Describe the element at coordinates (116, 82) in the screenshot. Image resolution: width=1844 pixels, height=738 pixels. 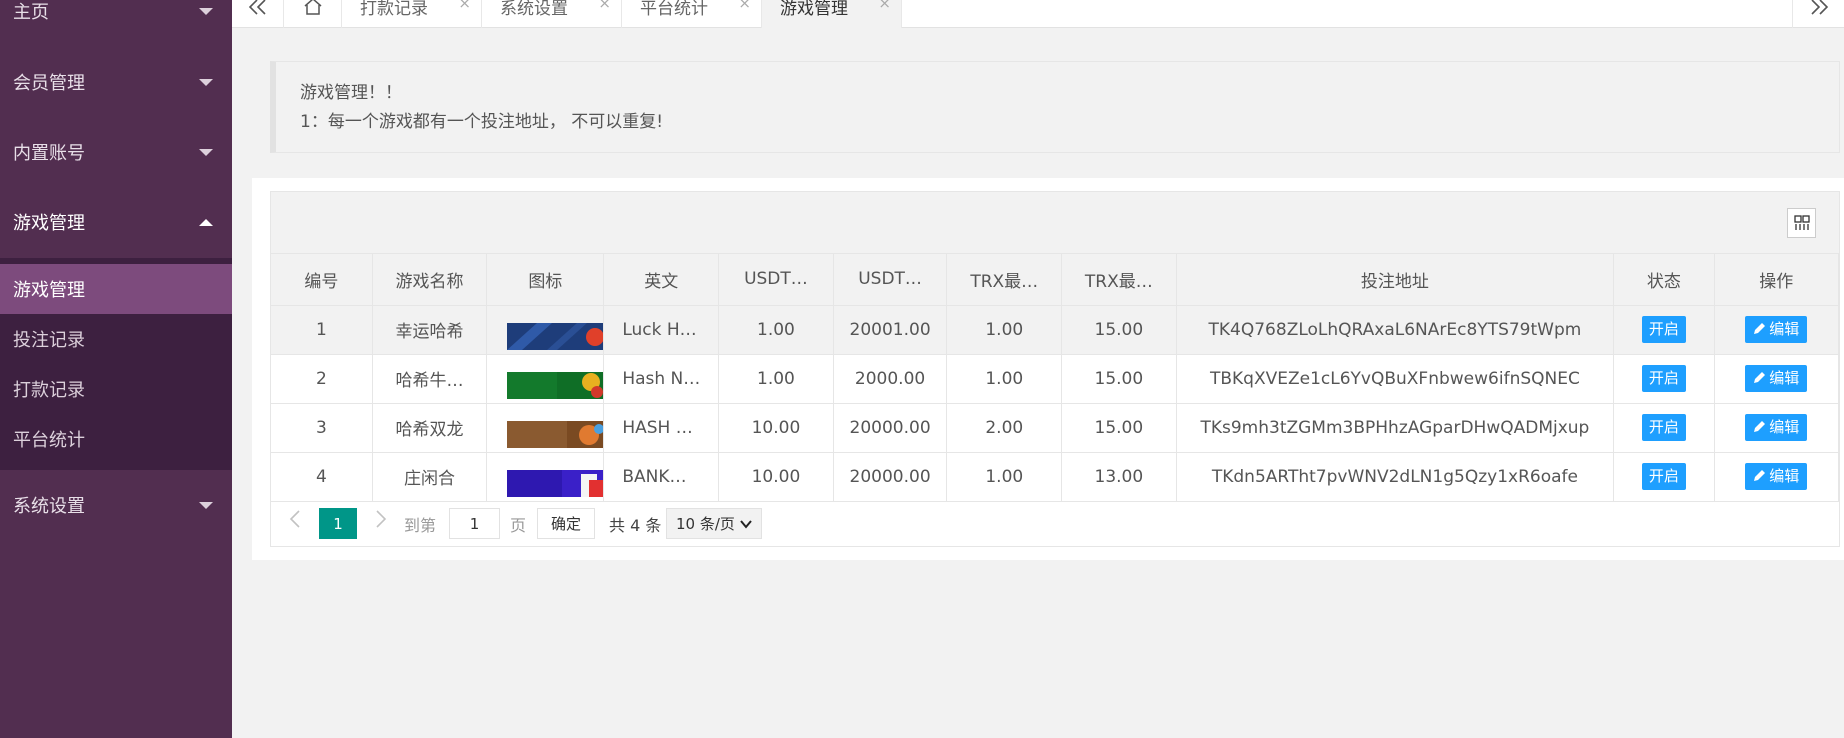
I see `nav-member-management: 会员管理` at that location.